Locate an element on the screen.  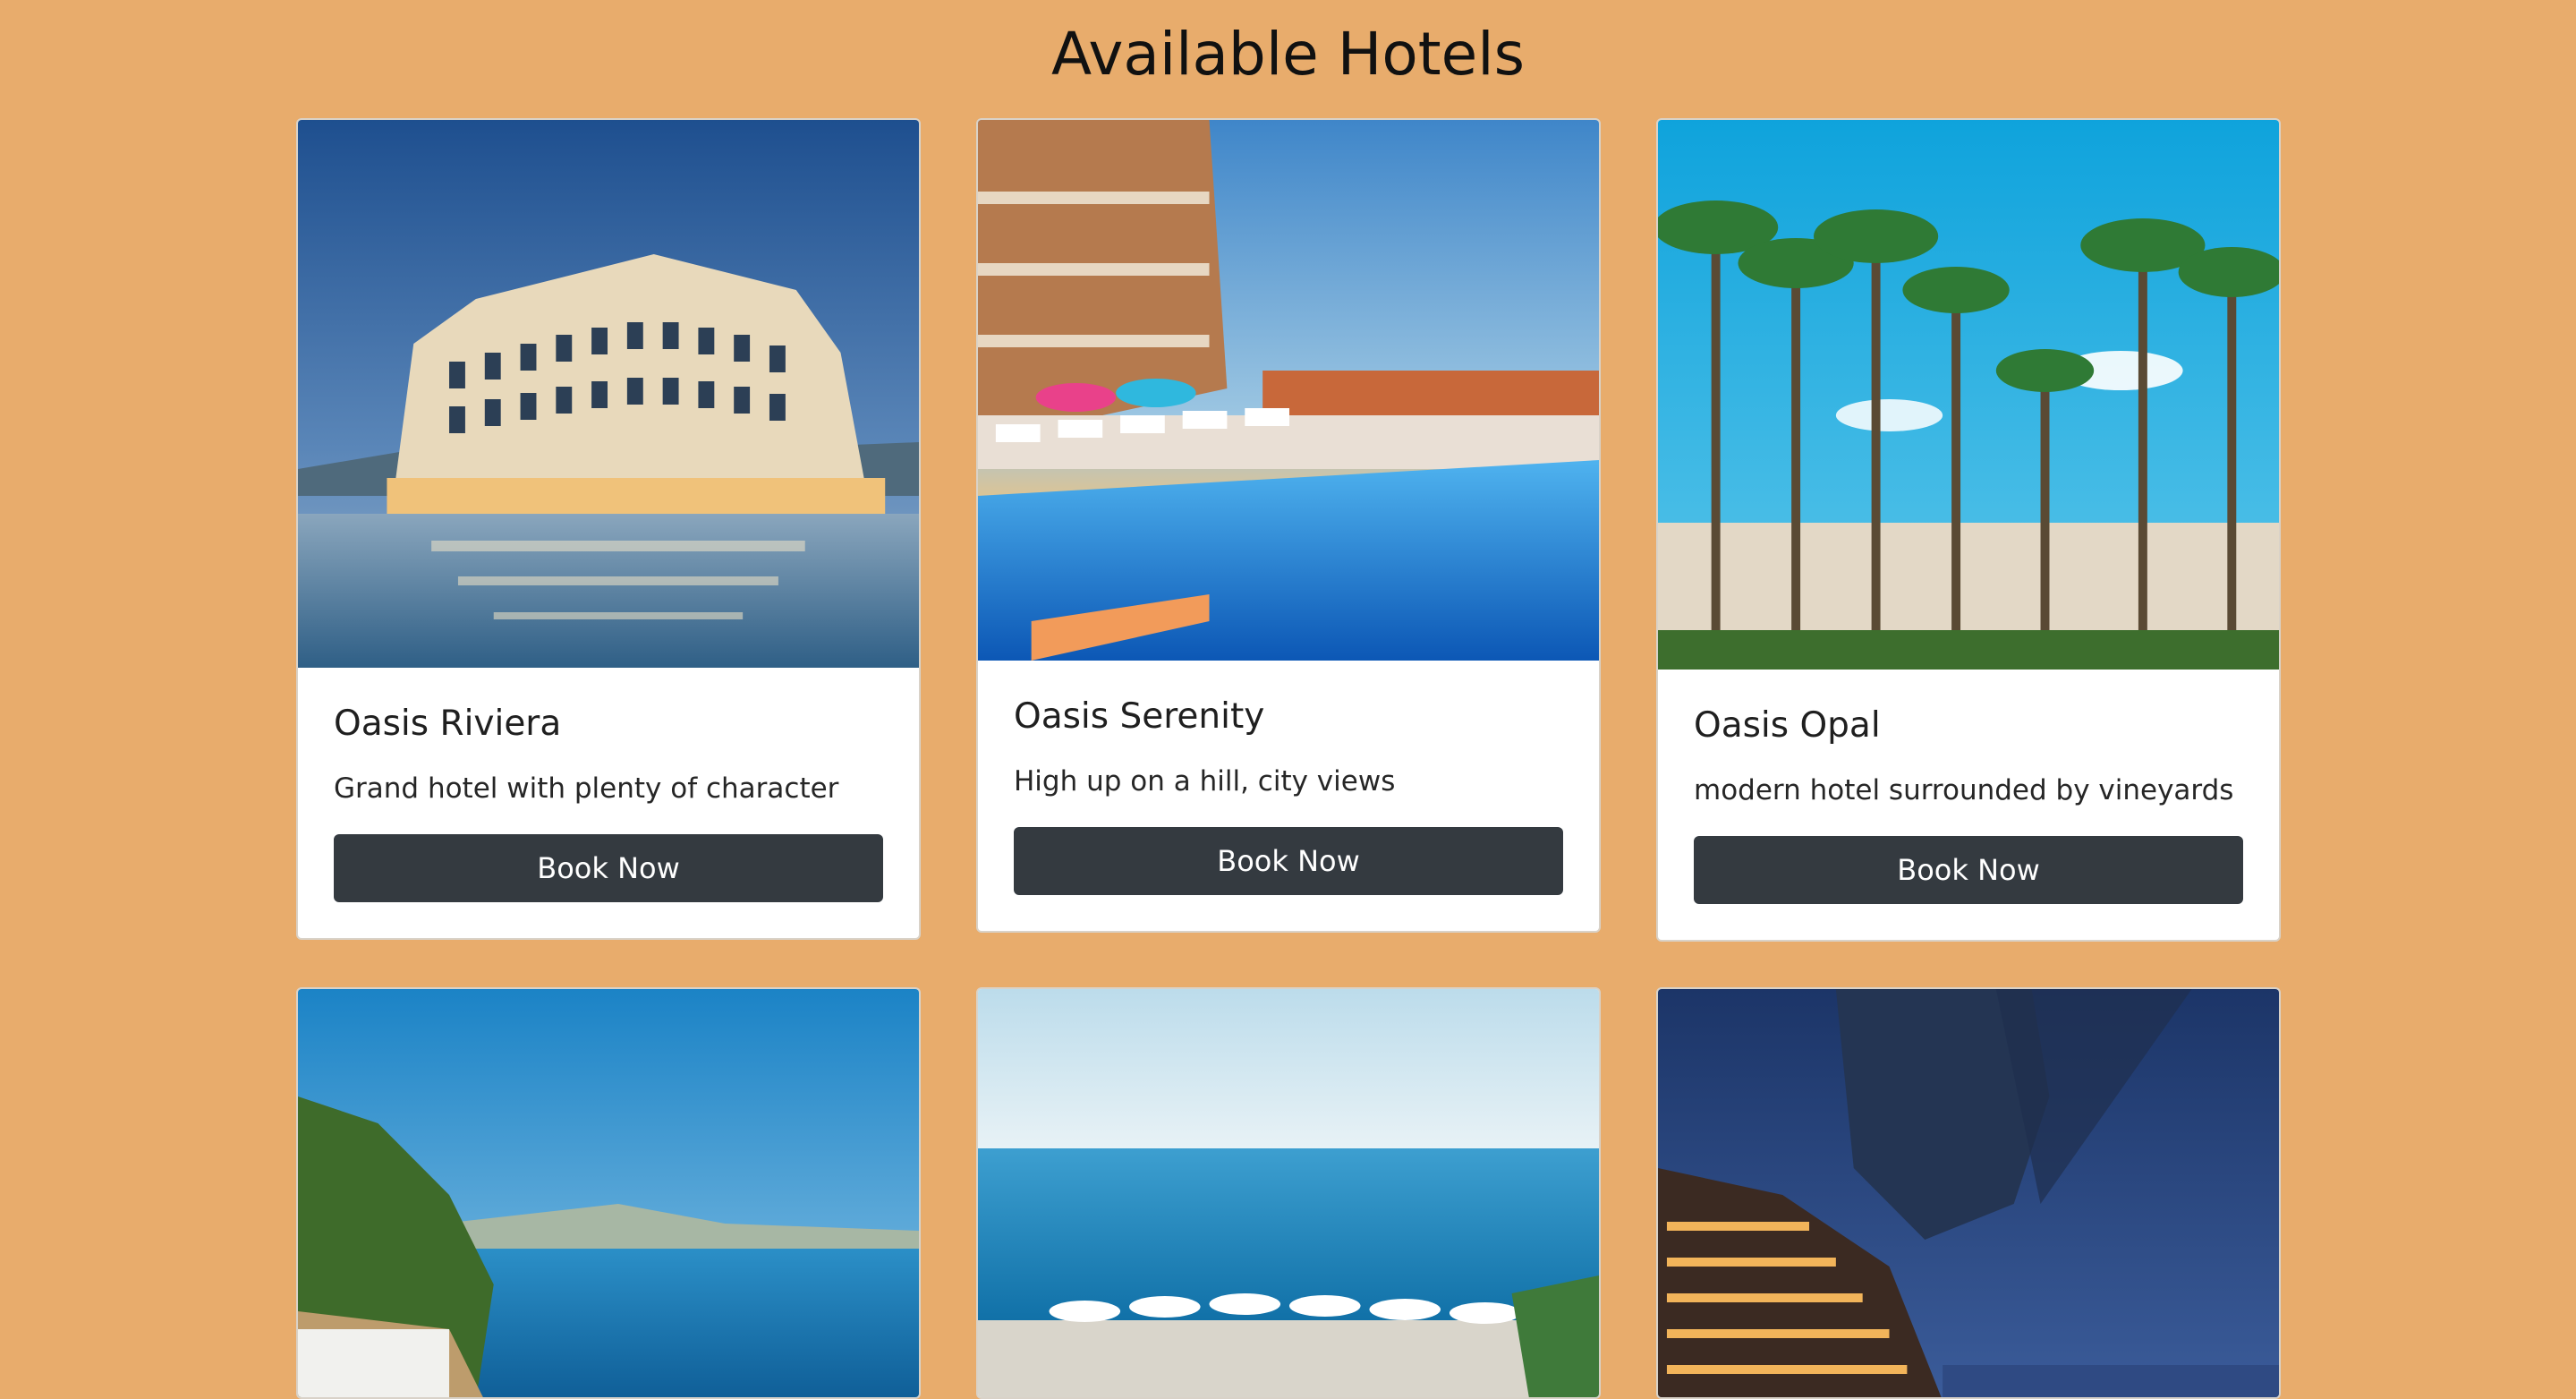
grand-palace-hotel-photo is located at coordinates (608, 394).